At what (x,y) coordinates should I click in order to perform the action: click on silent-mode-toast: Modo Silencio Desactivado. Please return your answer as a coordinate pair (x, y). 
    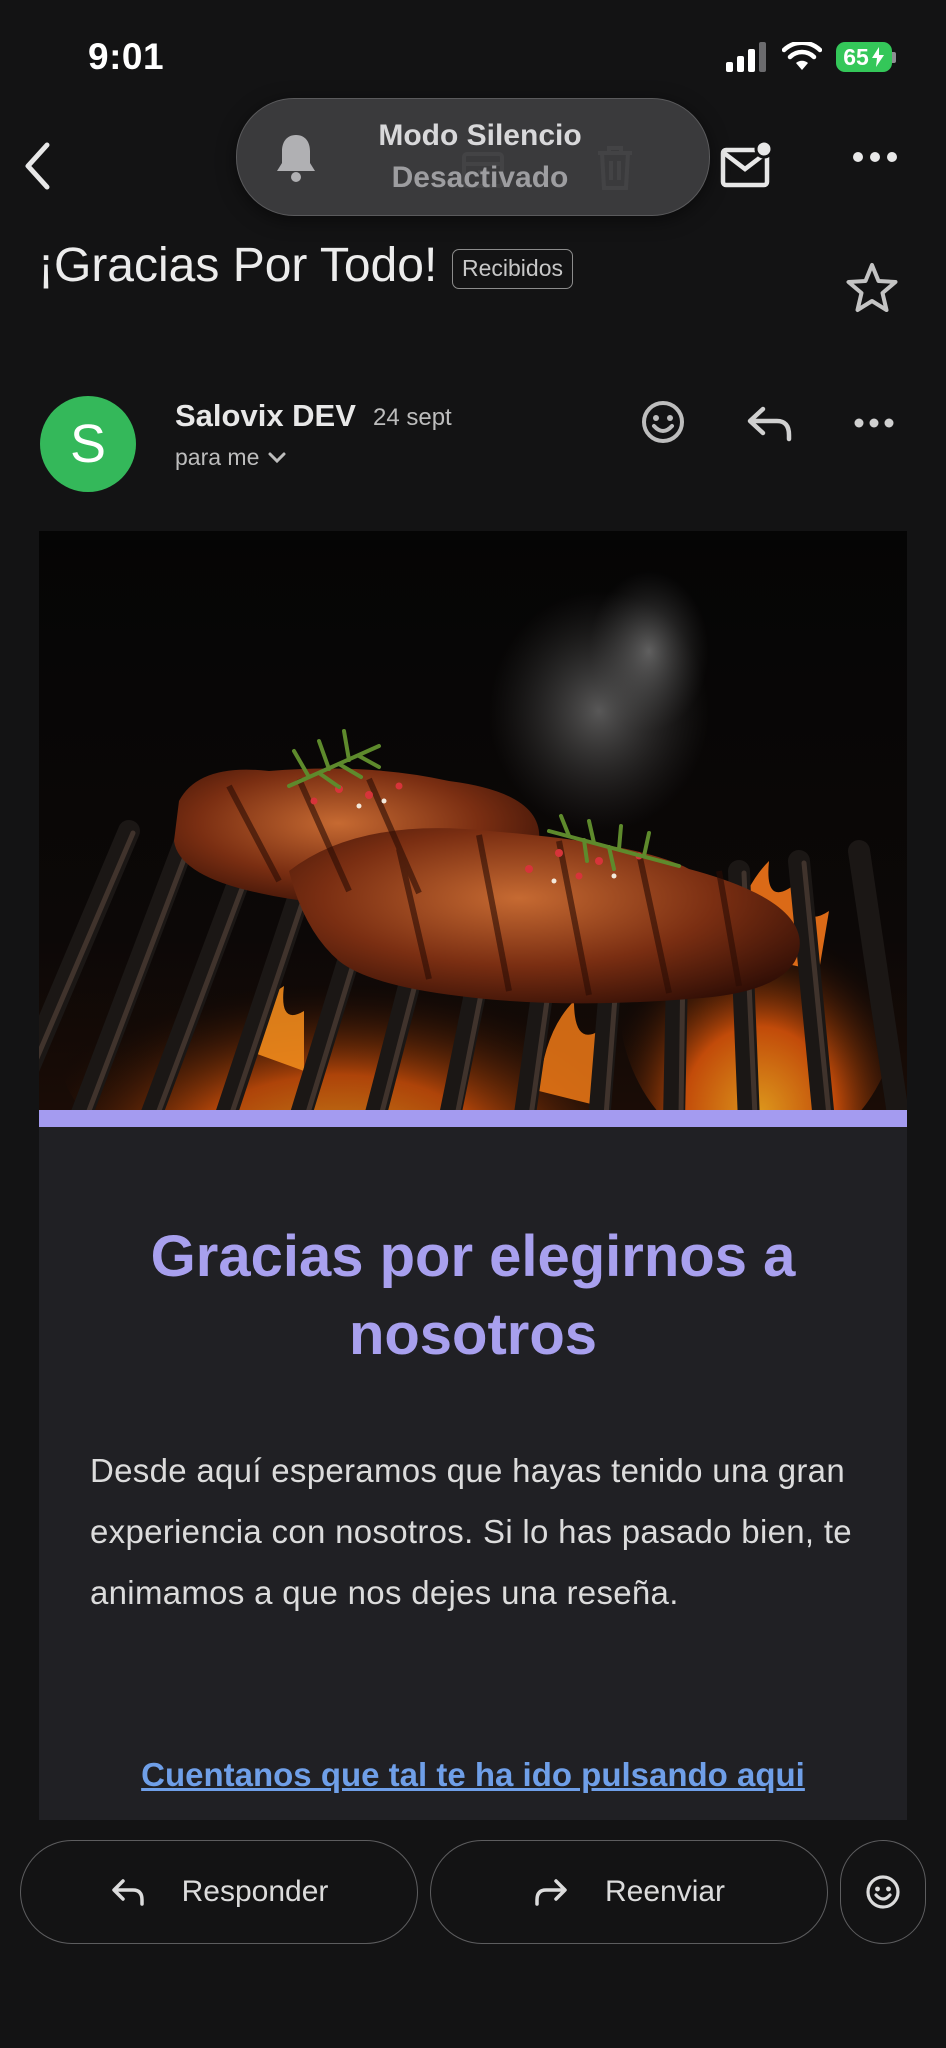
    Looking at the image, I should click on (473, 157).